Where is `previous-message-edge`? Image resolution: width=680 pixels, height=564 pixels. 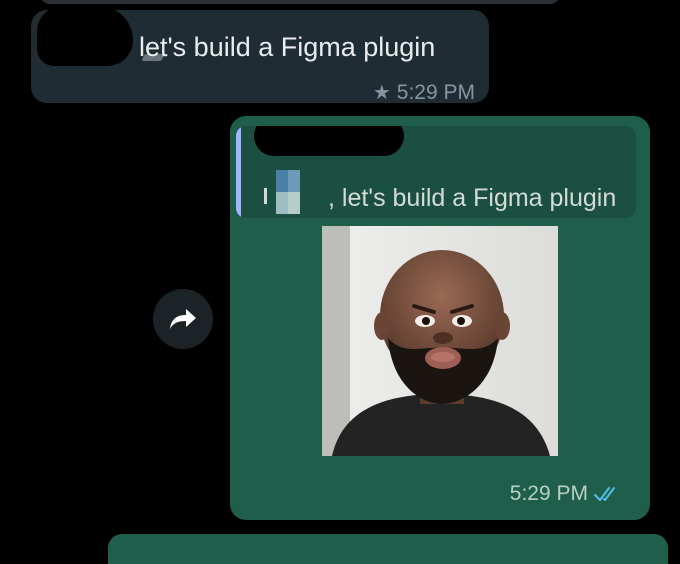 previous-message-edge is located at coordinates (300, 2).